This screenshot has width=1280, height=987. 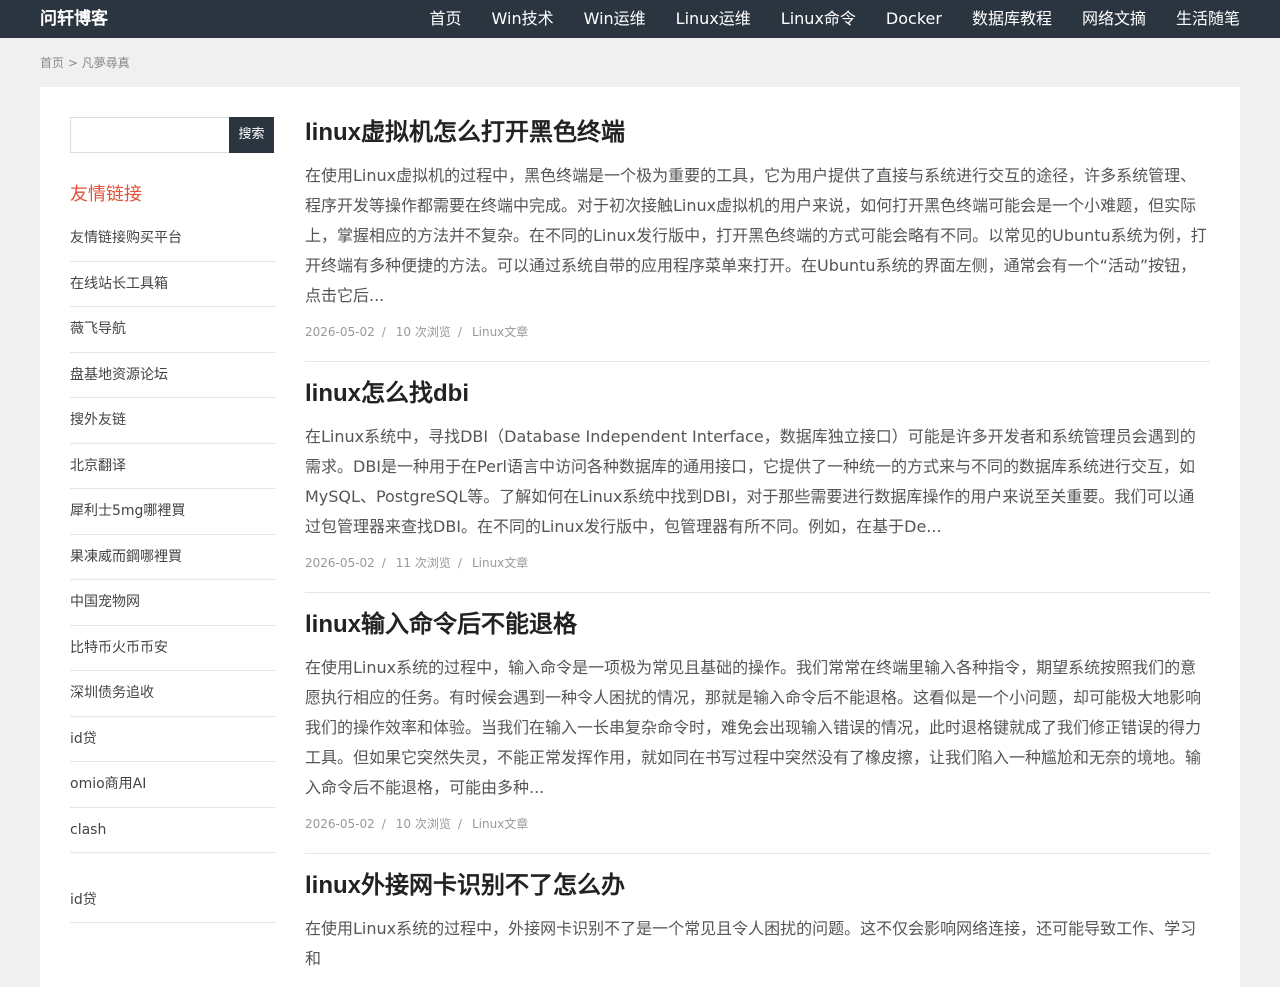 What do you see at coordinates (523, 19) in the screenshot?
I see `nav-item-win-tech: Win技术` at bounding box center [523, 19].